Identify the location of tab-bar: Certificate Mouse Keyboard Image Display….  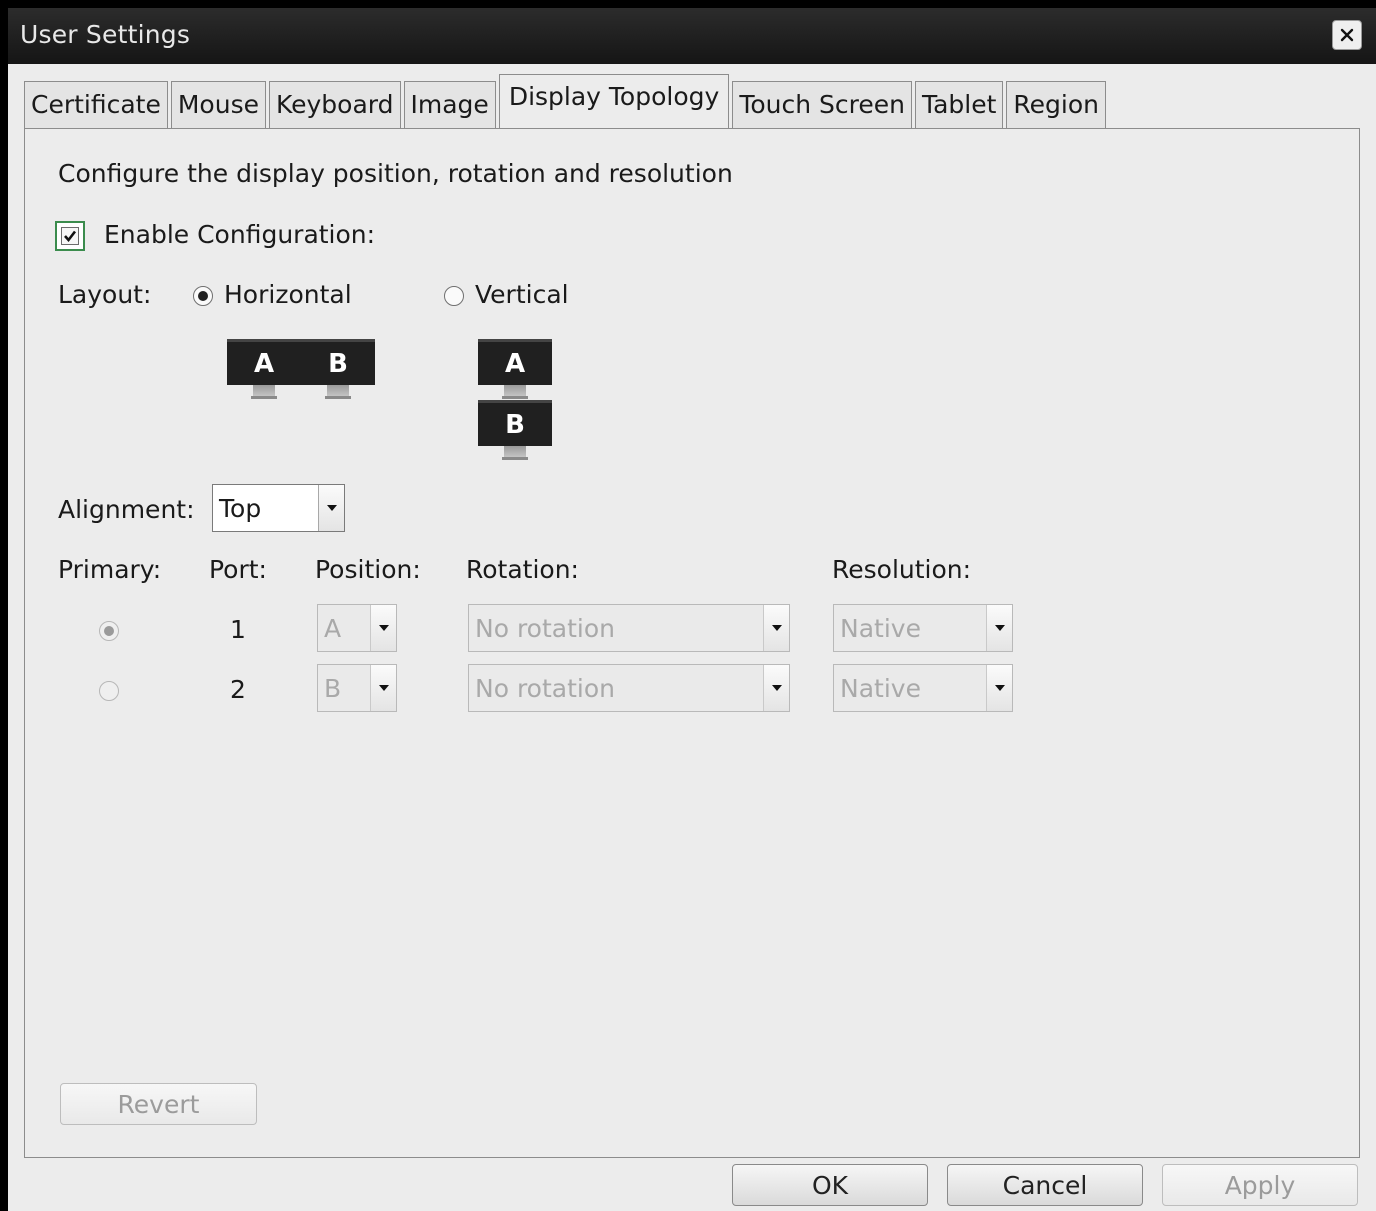
(566, 101).